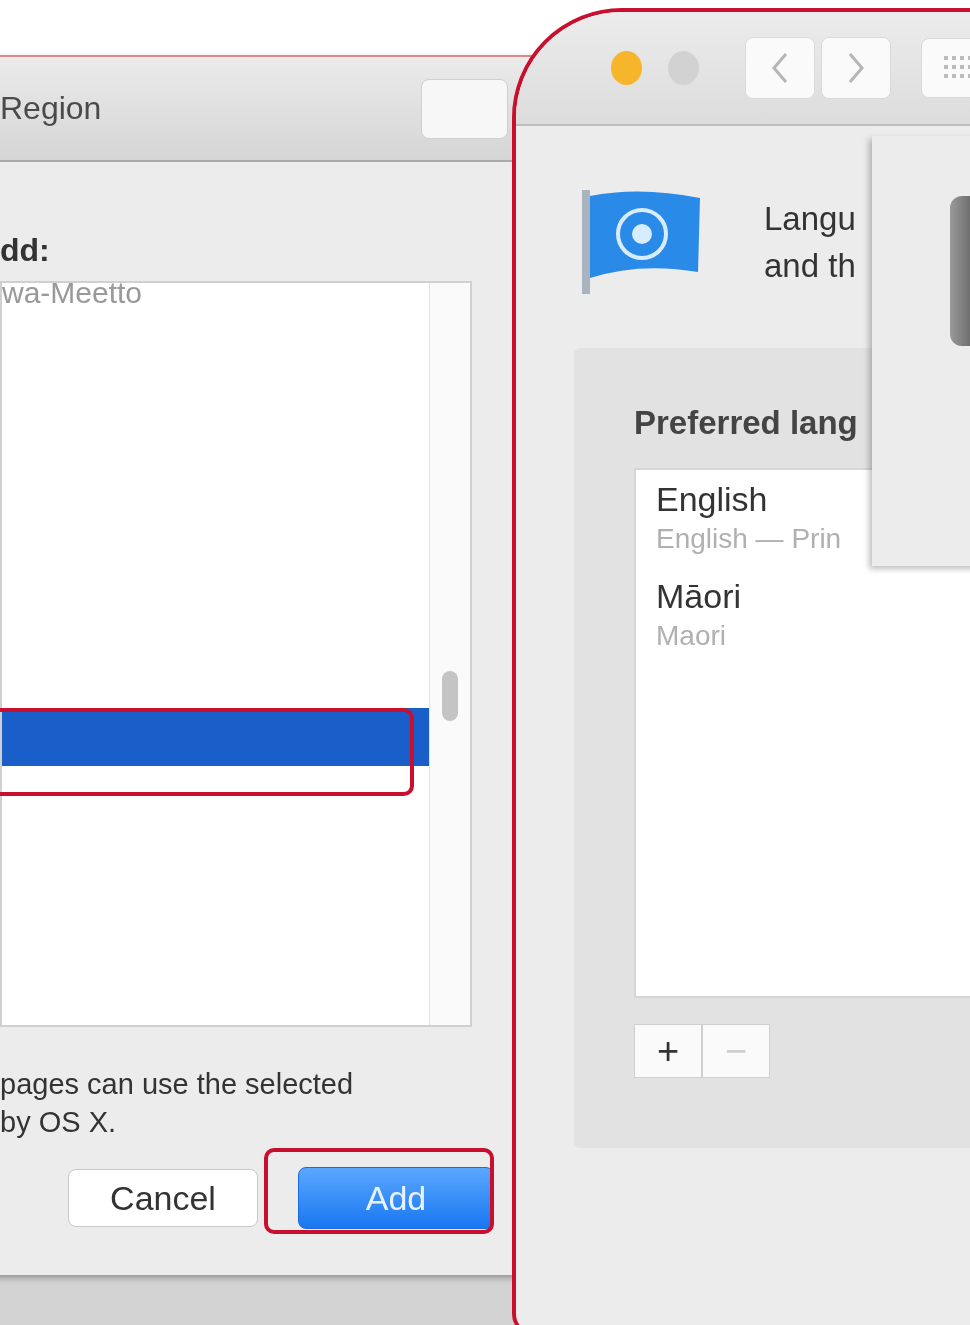  Describe the element at coordinates (450, 696) in the screenshot. I see `scroll-thumb` at that location.